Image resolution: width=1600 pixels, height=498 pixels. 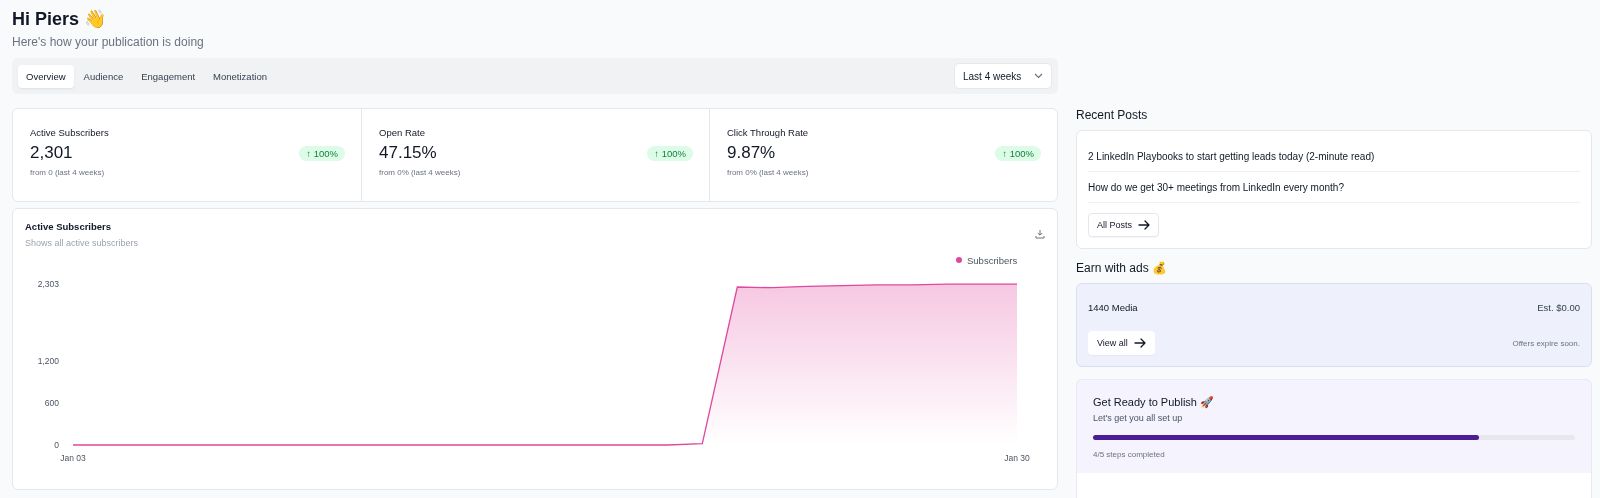 I want to click on chevron-down-icon, so click(x=1038, y=76).